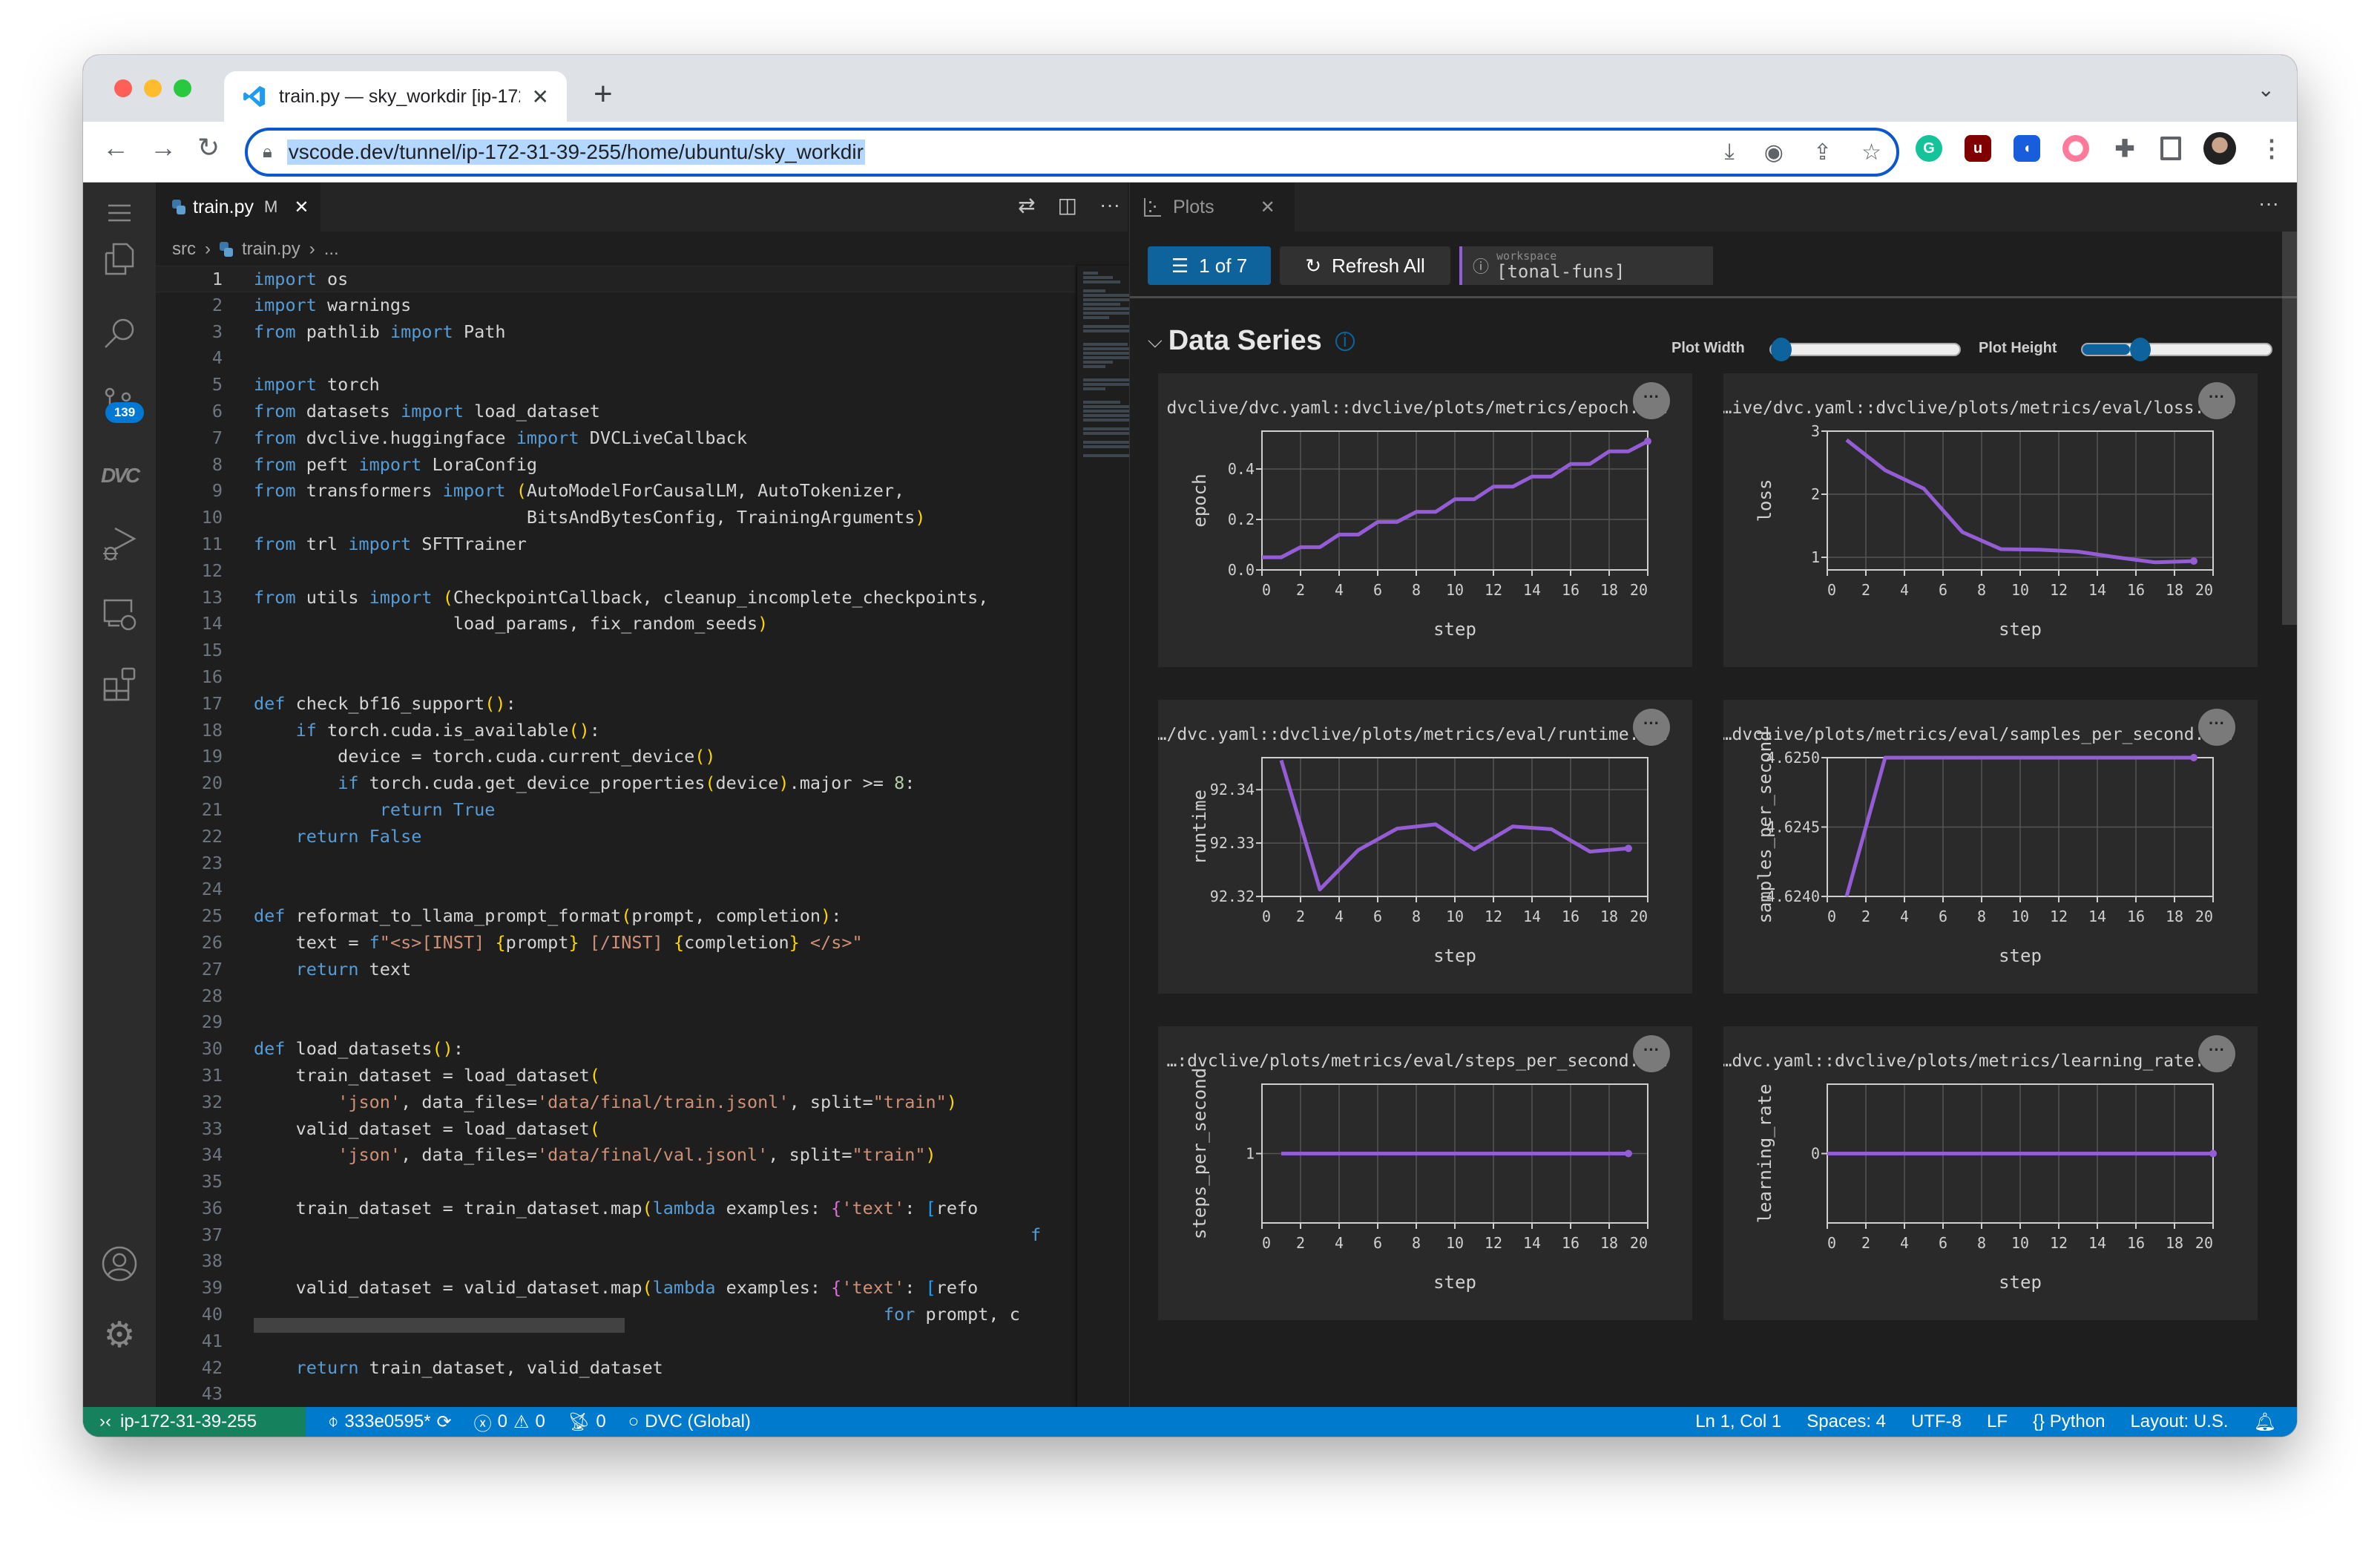  I want to click on minimize-window-button, so click(153, 88).